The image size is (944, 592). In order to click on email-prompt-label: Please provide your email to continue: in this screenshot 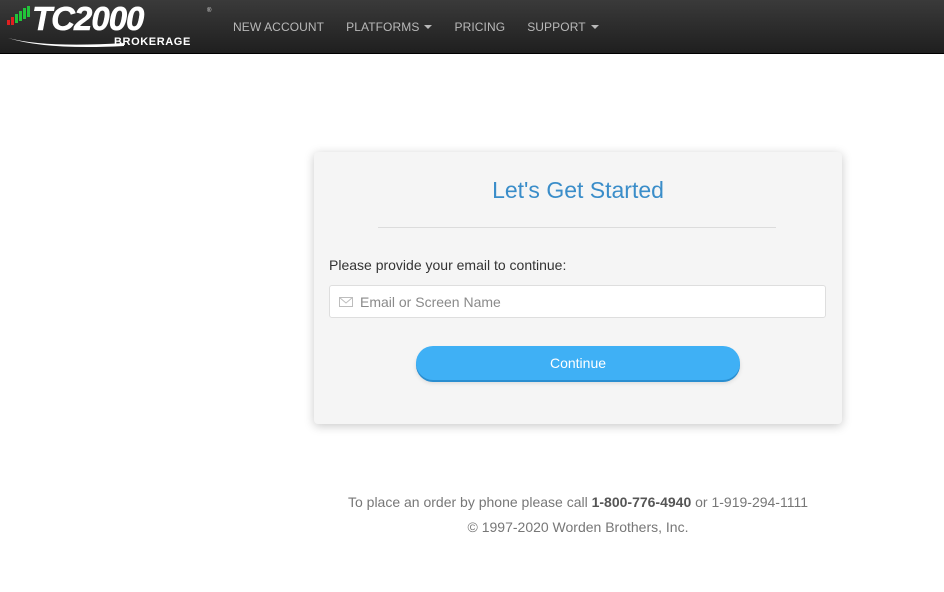, I will do `click(448, 265)`.